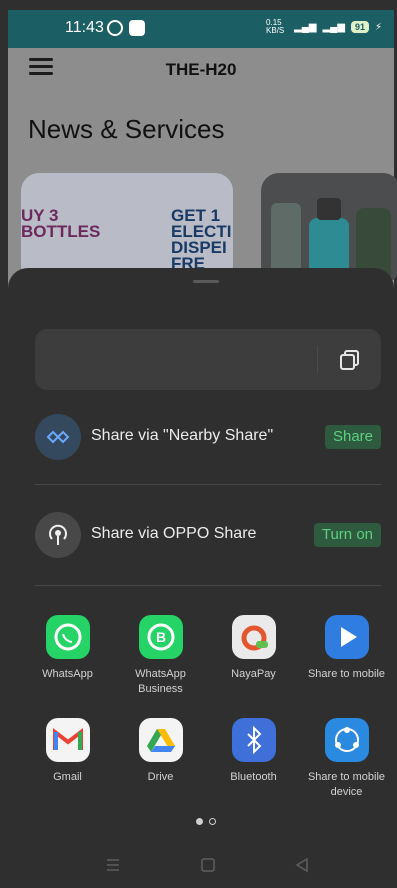 Image resolution: width=397 pixels, height=888 pixels. What do you see at coordinates (115, 28) in the screenshot?
I see `notification-b-icon` at bounding box center [115, 28].